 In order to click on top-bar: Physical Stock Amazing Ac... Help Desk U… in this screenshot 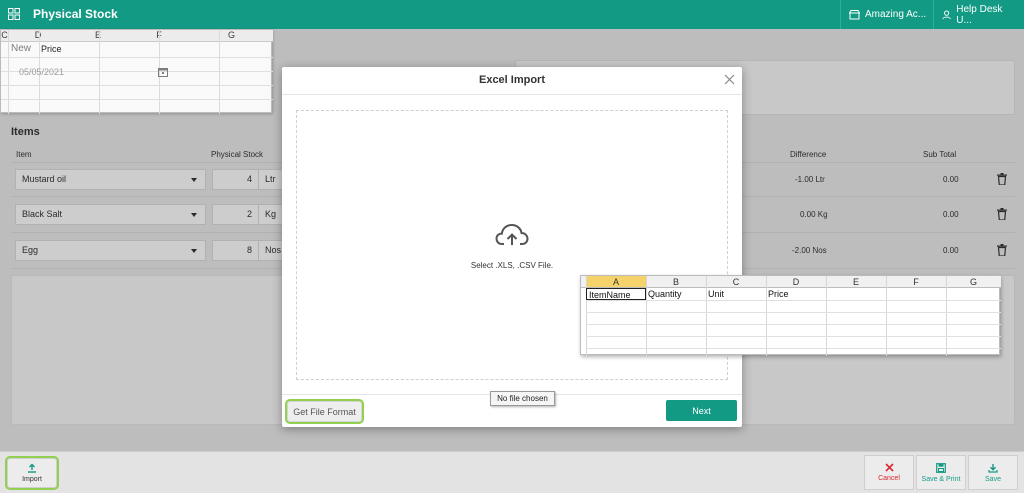, I will do `click(512, 14)`.